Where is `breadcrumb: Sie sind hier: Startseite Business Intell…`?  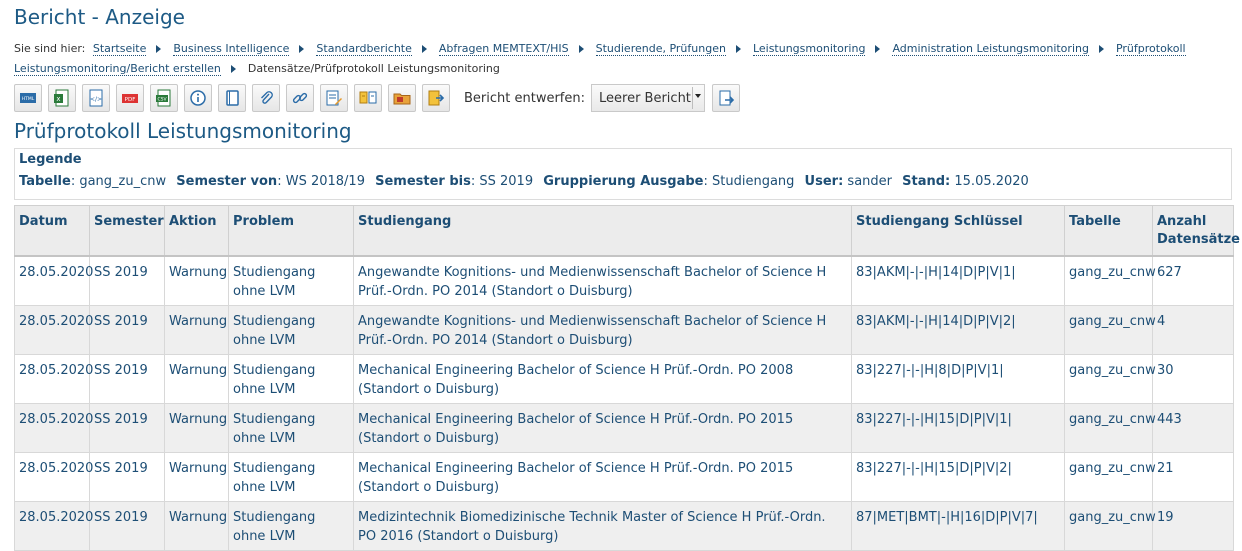 breadcrumb: Sie sind hier: Startseite Business Intell… is located at coordinates (621, 59).